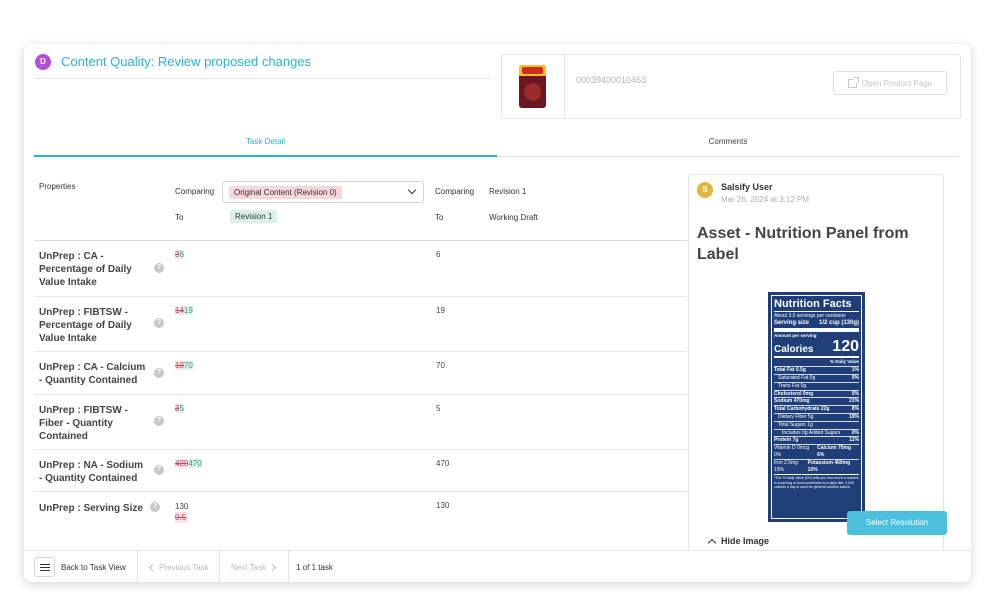 The width and height of the screenshot is (1000, 606). I want to click on deleted-value: 14, so click(179, 310).